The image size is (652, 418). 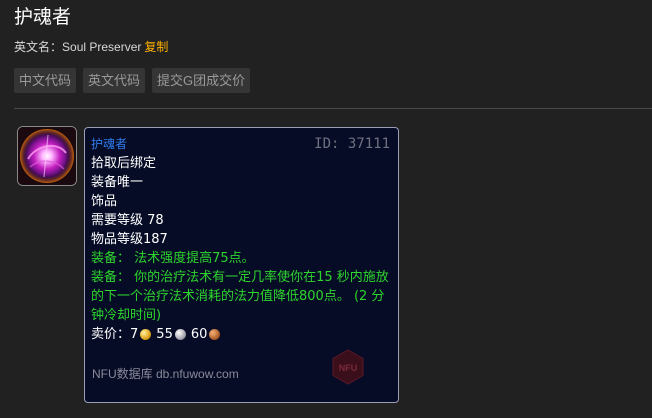 What do you see at coordinates (241, 144) in the screenshot?
I see `tooltip-header: 护魂者 ID: 37111` at bounding box center [241, 144].